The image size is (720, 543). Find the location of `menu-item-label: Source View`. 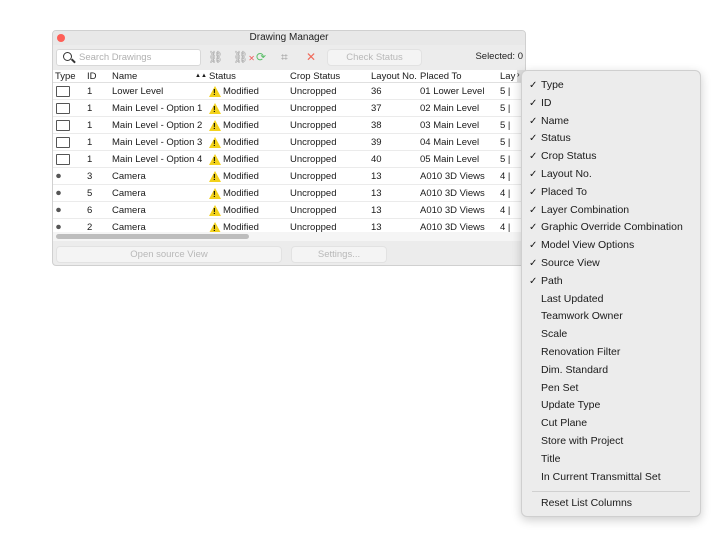

menu-item-label: Source View is located at coordinates (570, 263).